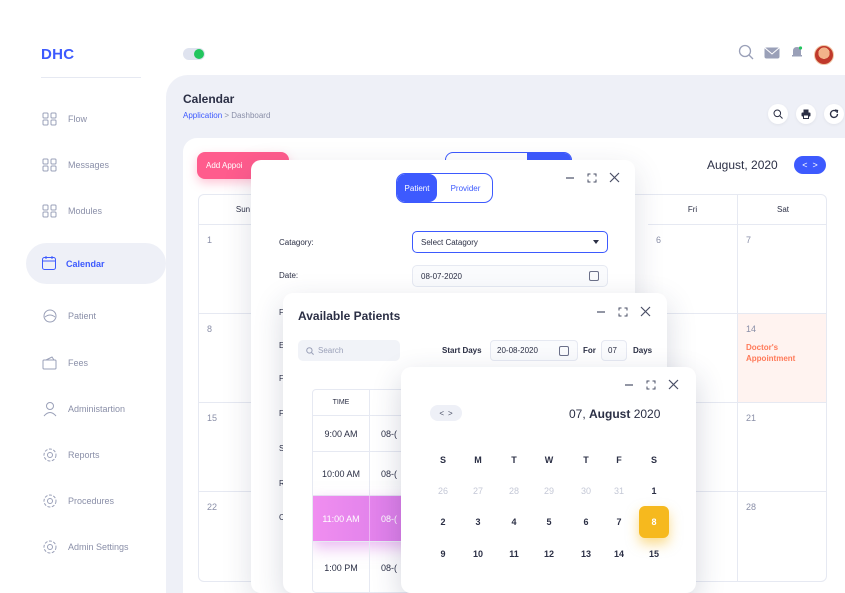 This screenshot has height=593, width=845. I want to click on day-button: 14, so click(619, 554).